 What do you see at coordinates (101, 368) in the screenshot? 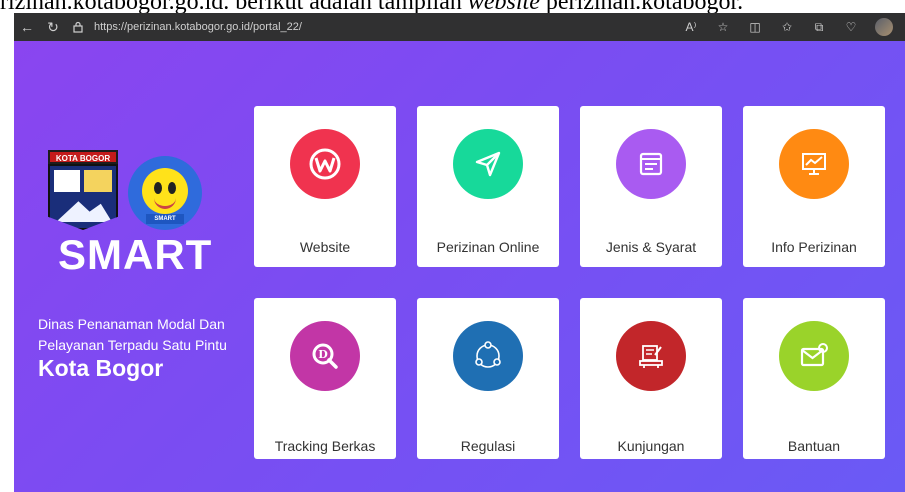
I see `city-name: Kota Bogor` at bounding box center [101, 368].